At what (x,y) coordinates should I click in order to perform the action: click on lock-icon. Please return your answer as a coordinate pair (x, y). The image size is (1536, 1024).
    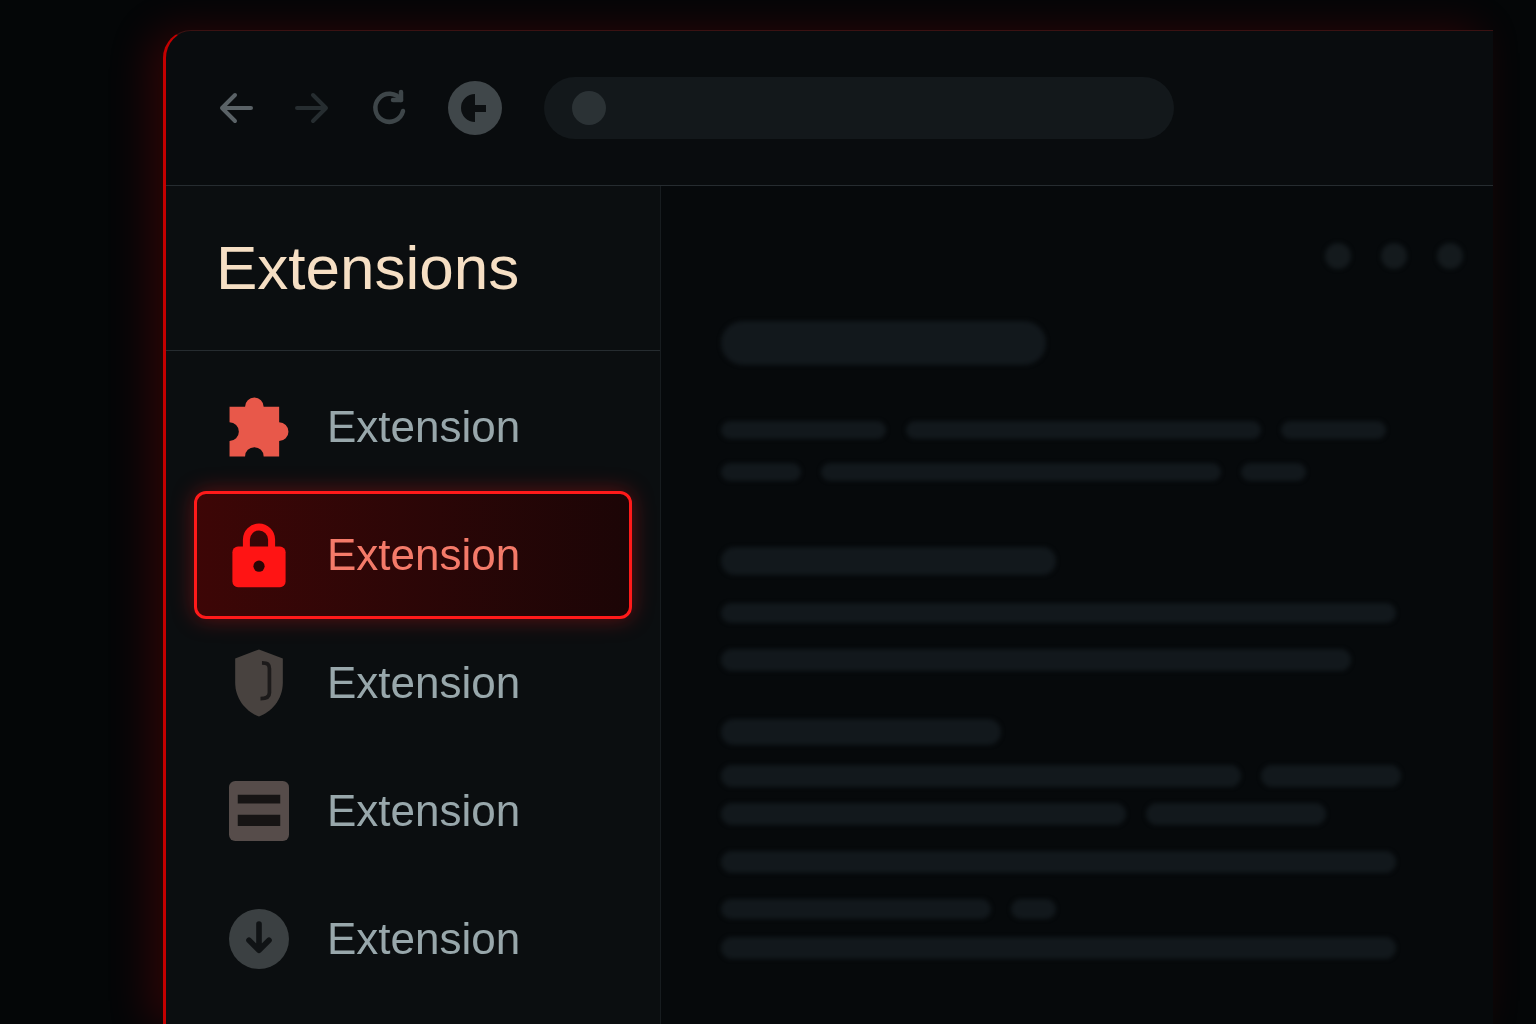
    Looking at the image, I should click on (259, 555).